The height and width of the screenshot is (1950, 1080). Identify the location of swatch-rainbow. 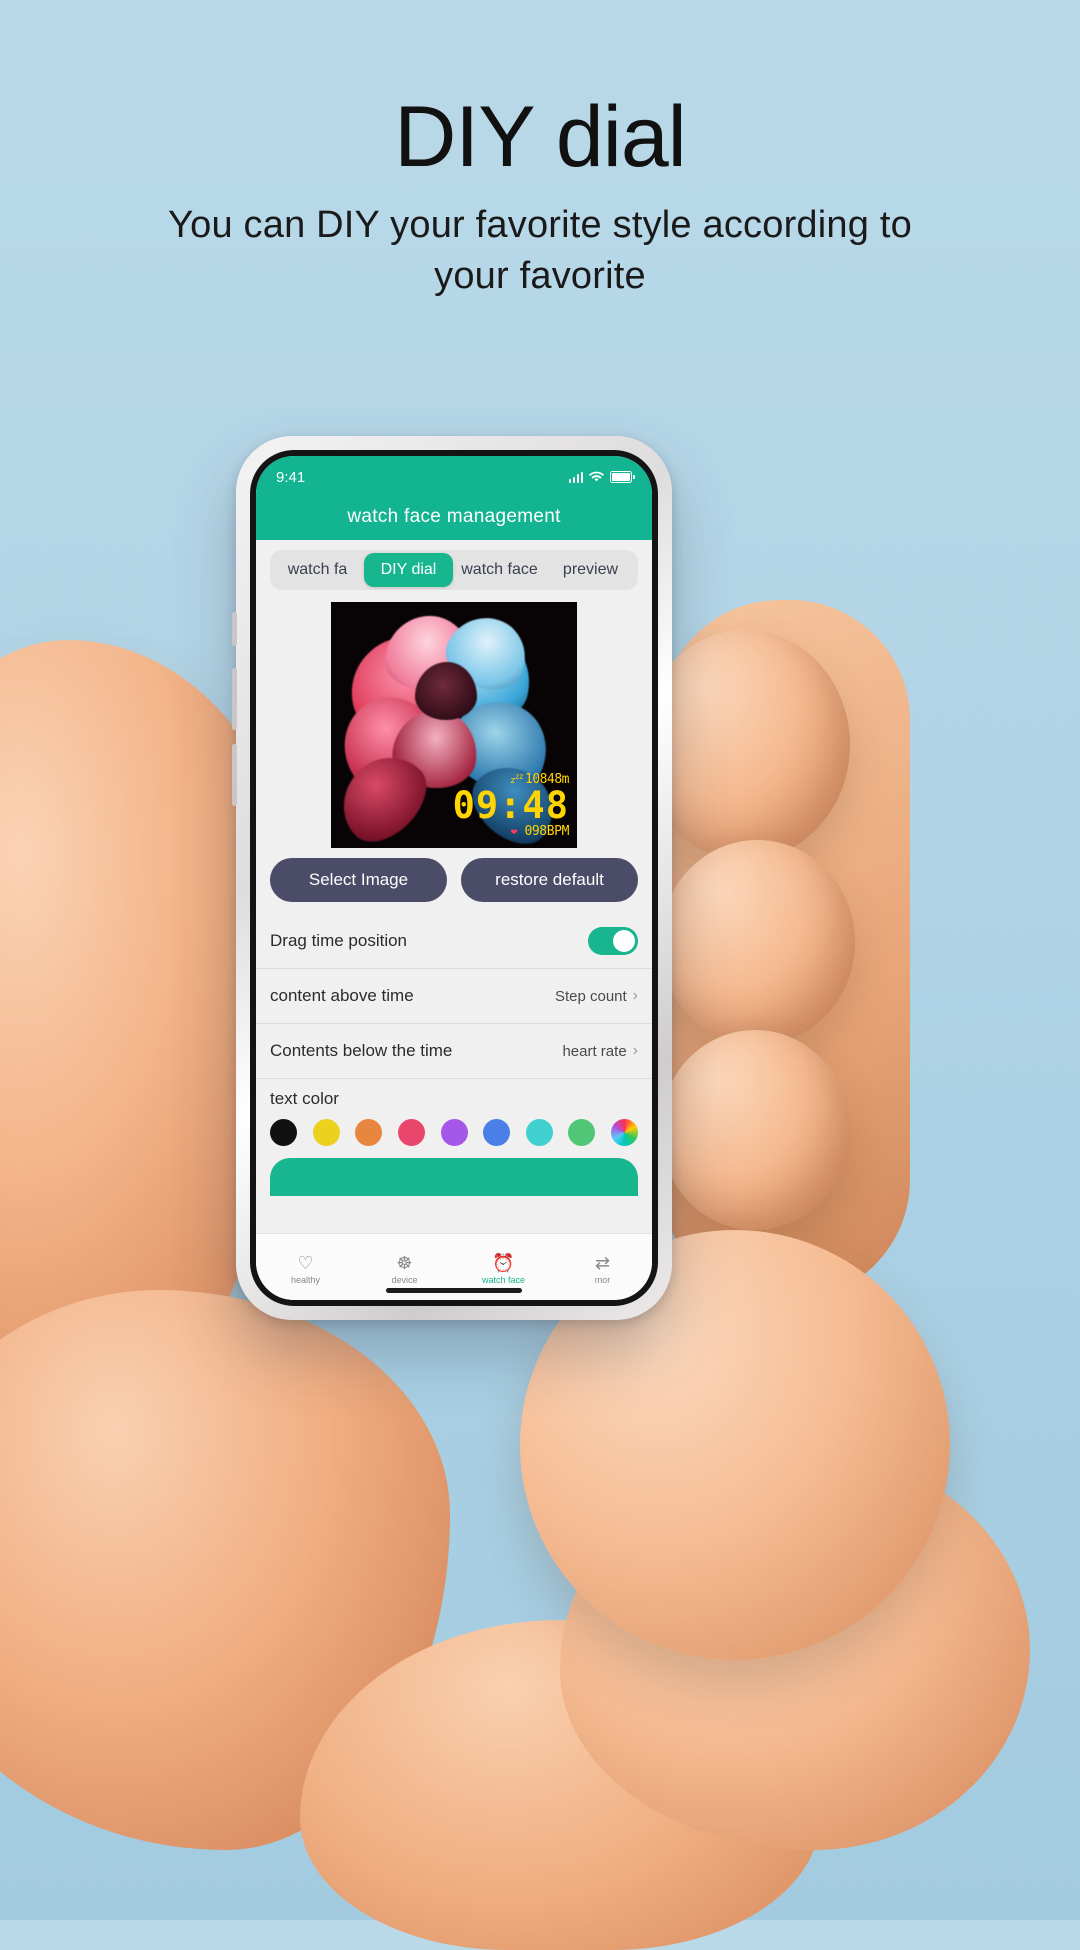
(624, 1132).